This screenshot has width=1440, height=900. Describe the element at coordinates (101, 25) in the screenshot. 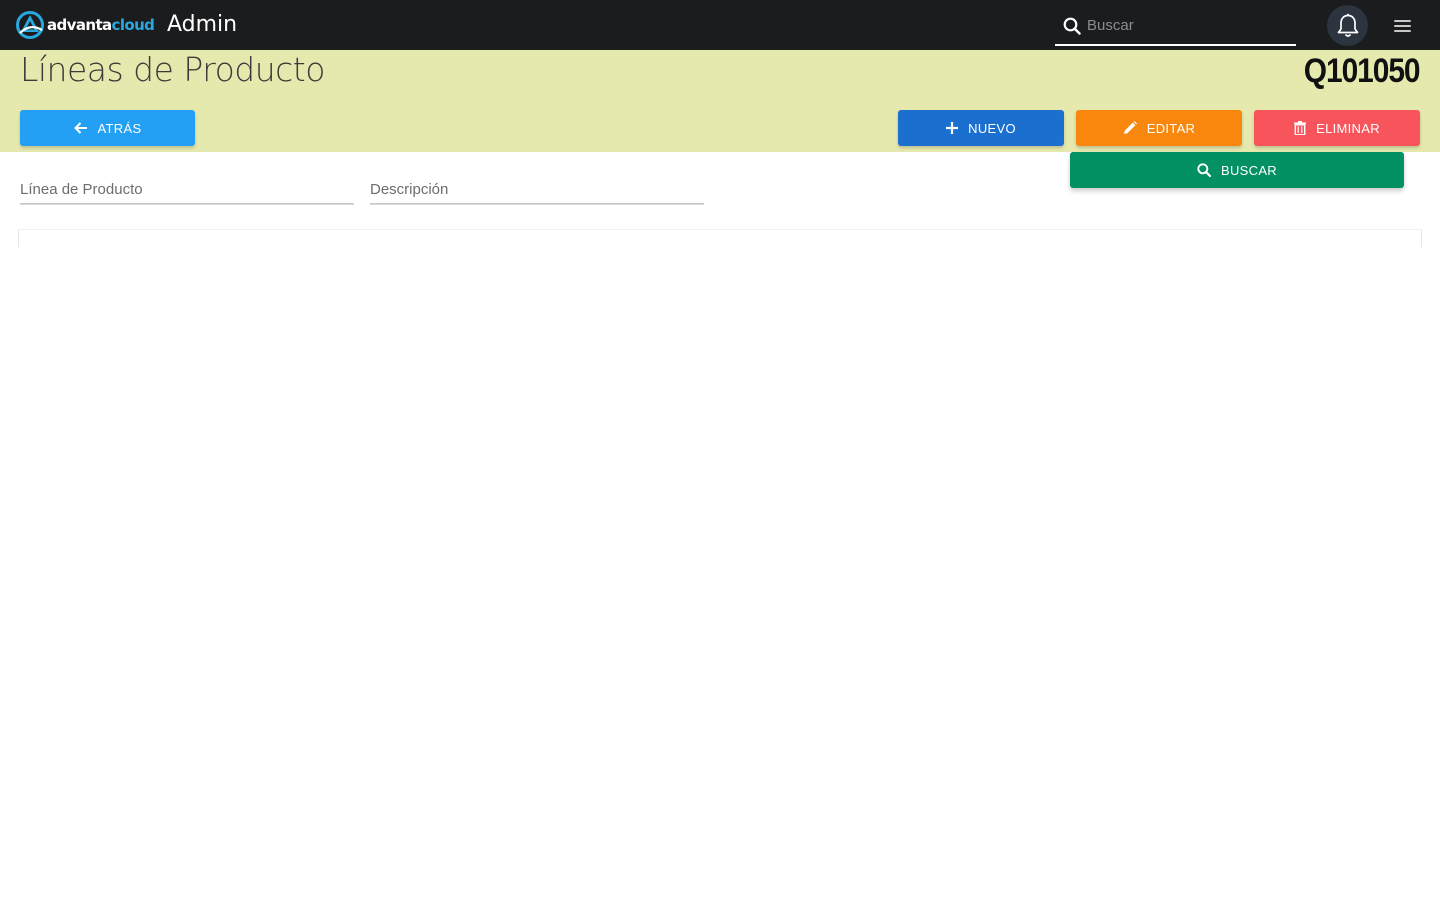

I see `brand-name: advantacloud` at that location.